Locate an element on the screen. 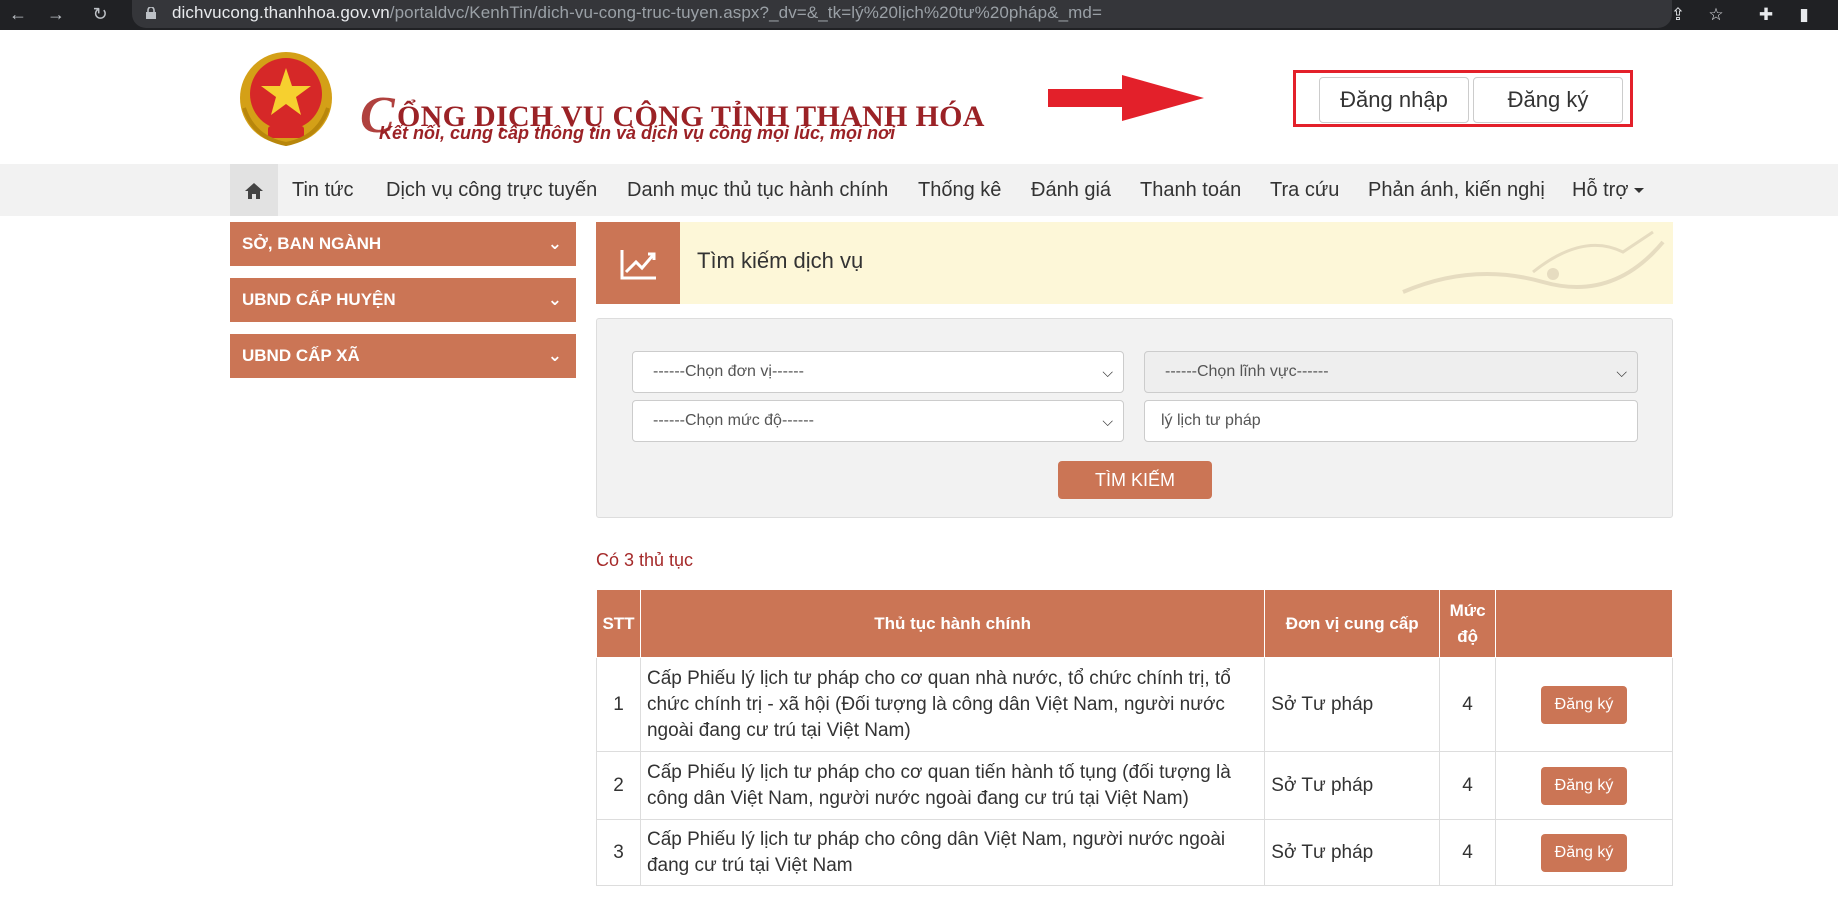  forward-icon: → is located at coordinates (56, 14).